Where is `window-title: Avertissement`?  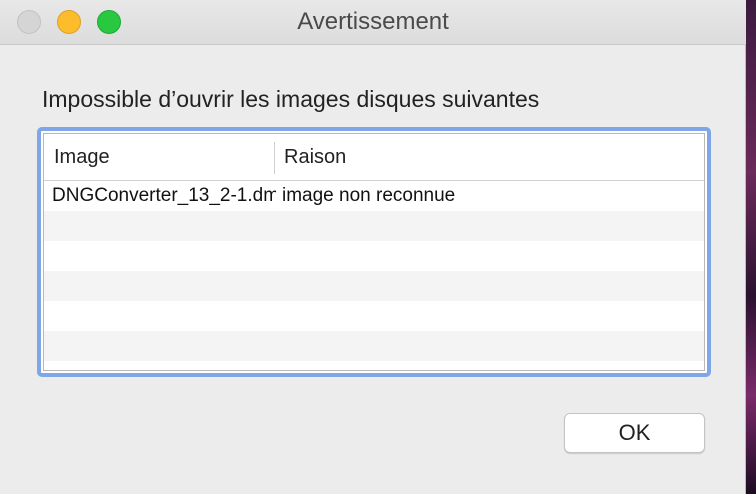
window-title: Avertissement is located at coordinates (373, 21).